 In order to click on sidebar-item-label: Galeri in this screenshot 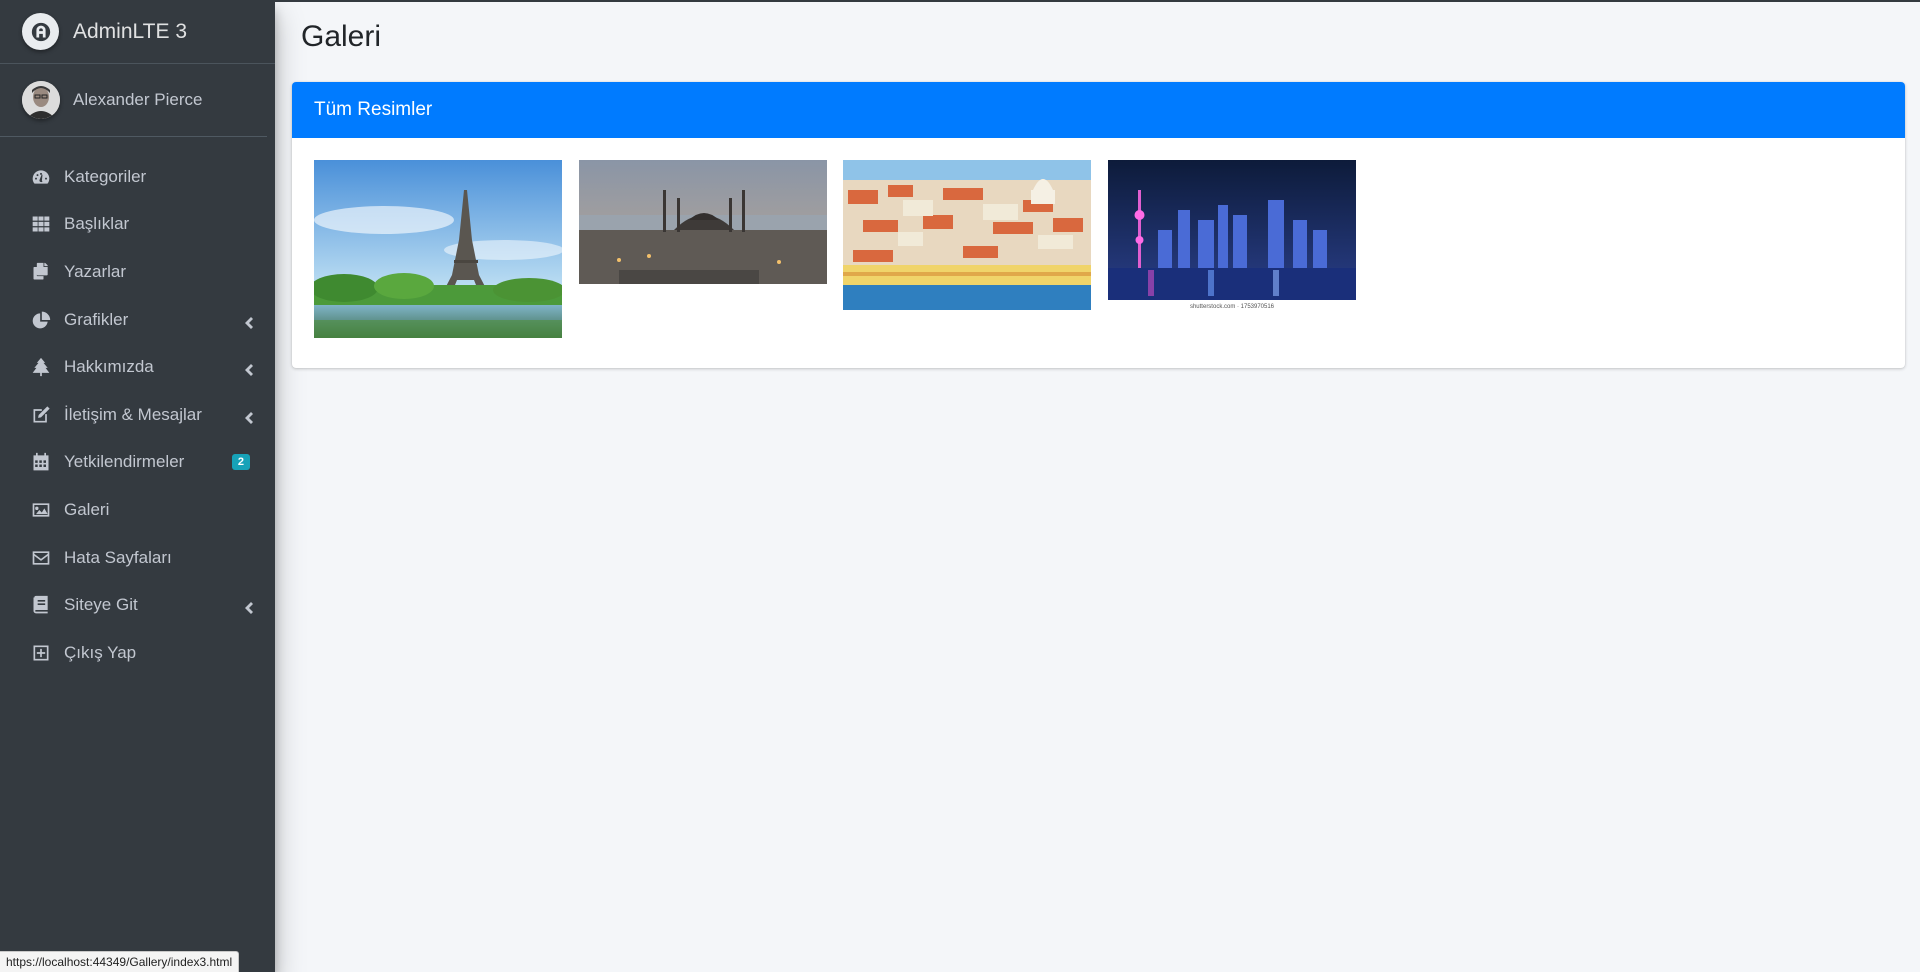, I will do `click(87, 509)`.